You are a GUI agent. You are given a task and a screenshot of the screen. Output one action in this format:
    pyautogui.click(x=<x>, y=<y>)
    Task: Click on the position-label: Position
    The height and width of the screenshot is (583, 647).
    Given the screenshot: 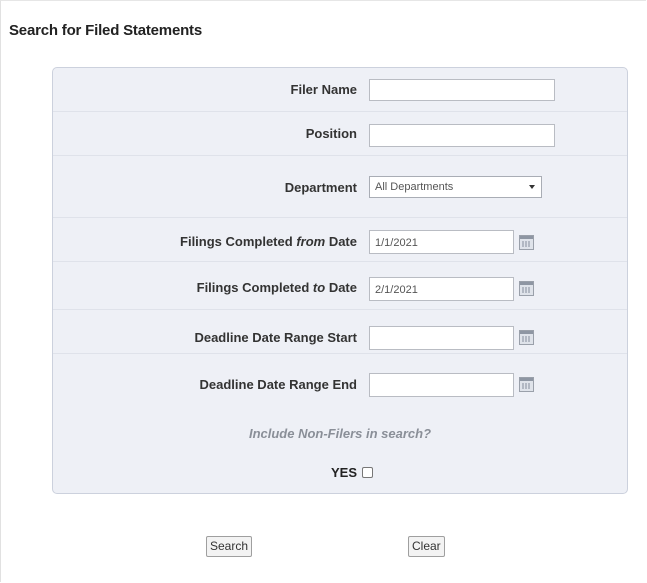 What is the action you would take?
    pyautogui.click(x=331, y=133)
    